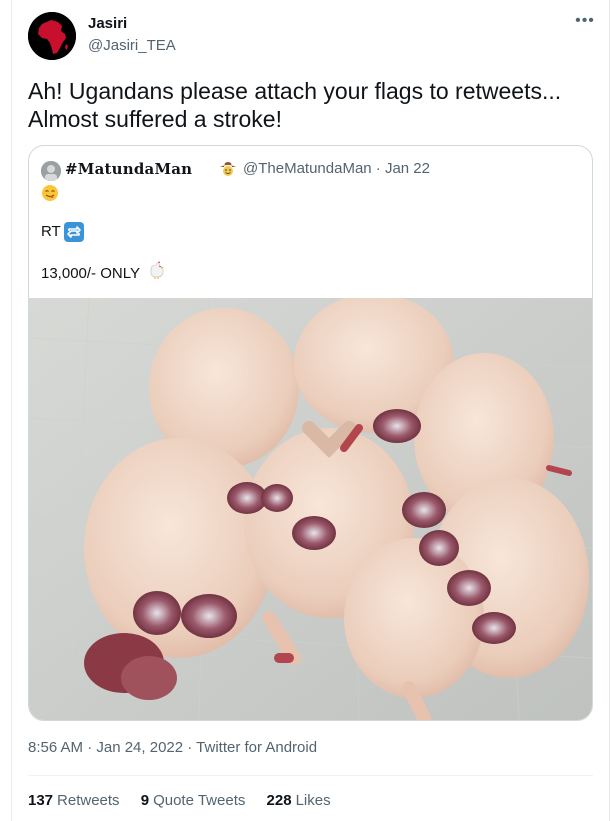  What do you see at coordinates (157, 270) in the screenshot?
I see `chicken-emoji-icon` at bounding box center [157, 270].